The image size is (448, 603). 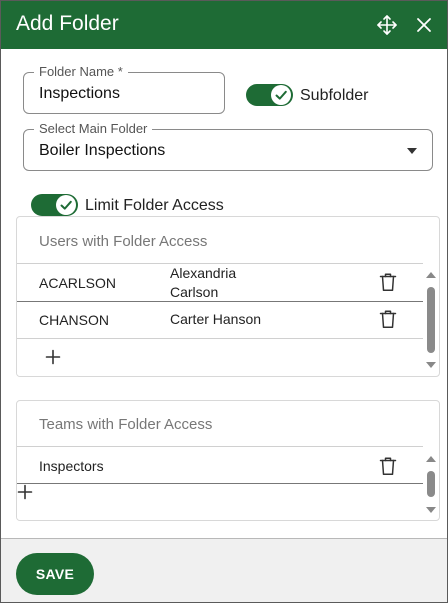 I want to click on limit-access-toggle-knob, so click(x=66, y=205).